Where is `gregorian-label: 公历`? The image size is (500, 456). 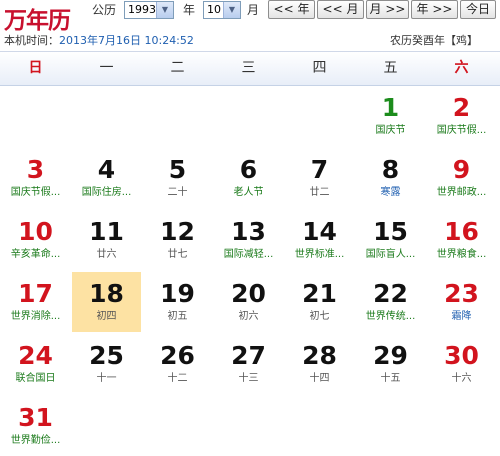
gregorian-label: 公历 is located at coordinates (104, 10).